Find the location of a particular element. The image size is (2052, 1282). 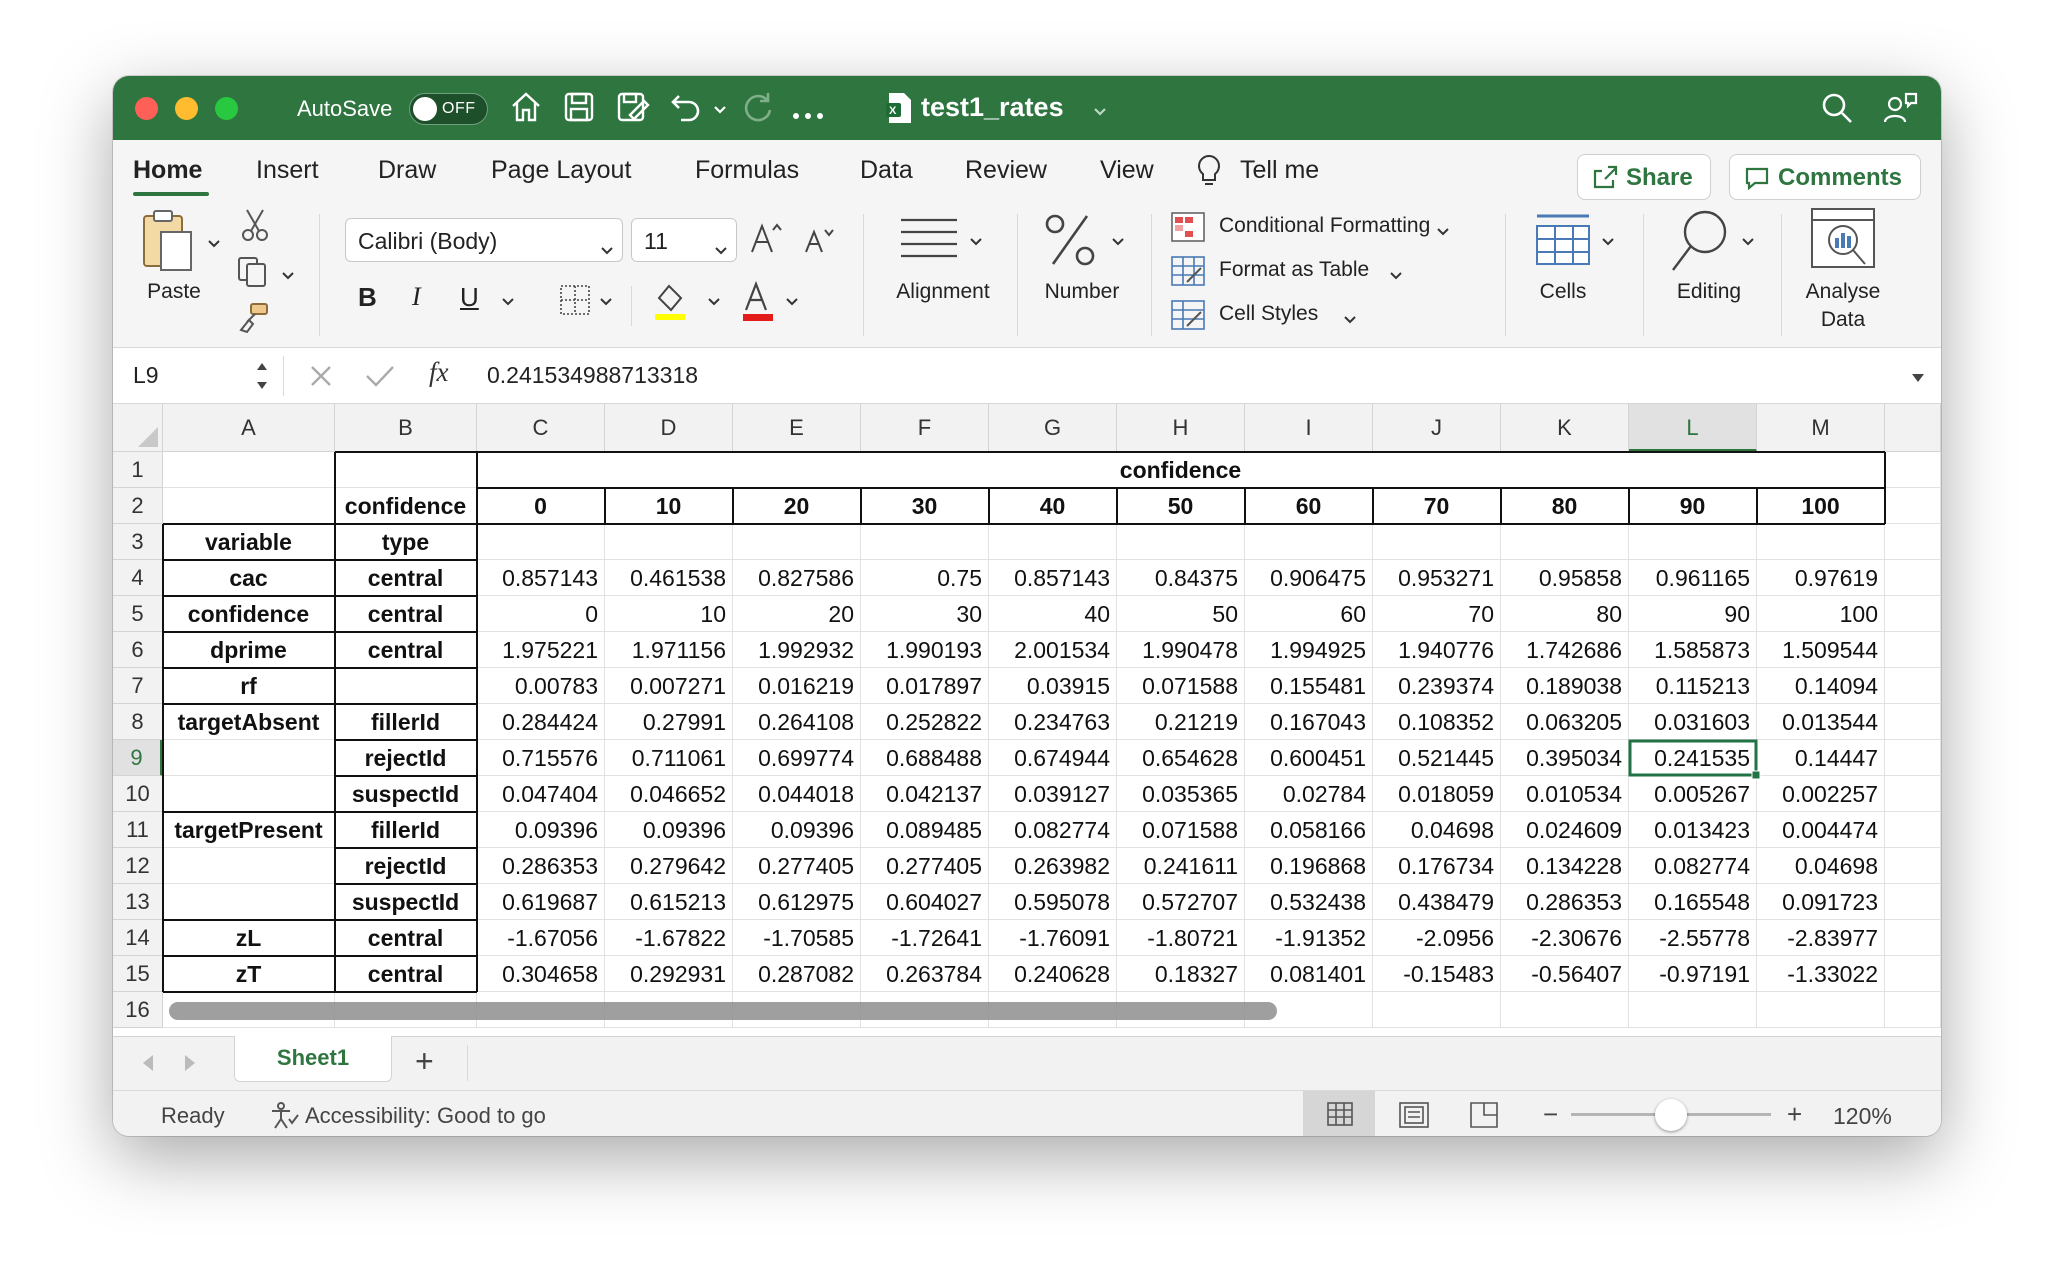

cell: 0.03915 is located at coordinates (1053, 686).